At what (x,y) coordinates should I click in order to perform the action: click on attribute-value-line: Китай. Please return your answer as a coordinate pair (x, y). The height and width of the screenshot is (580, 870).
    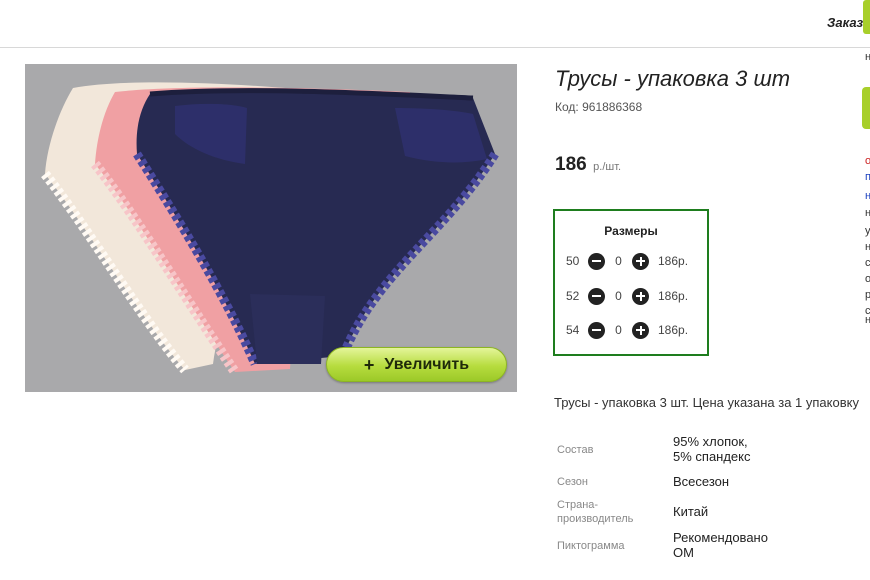
    Looking at the image, I should click on (691, 511).